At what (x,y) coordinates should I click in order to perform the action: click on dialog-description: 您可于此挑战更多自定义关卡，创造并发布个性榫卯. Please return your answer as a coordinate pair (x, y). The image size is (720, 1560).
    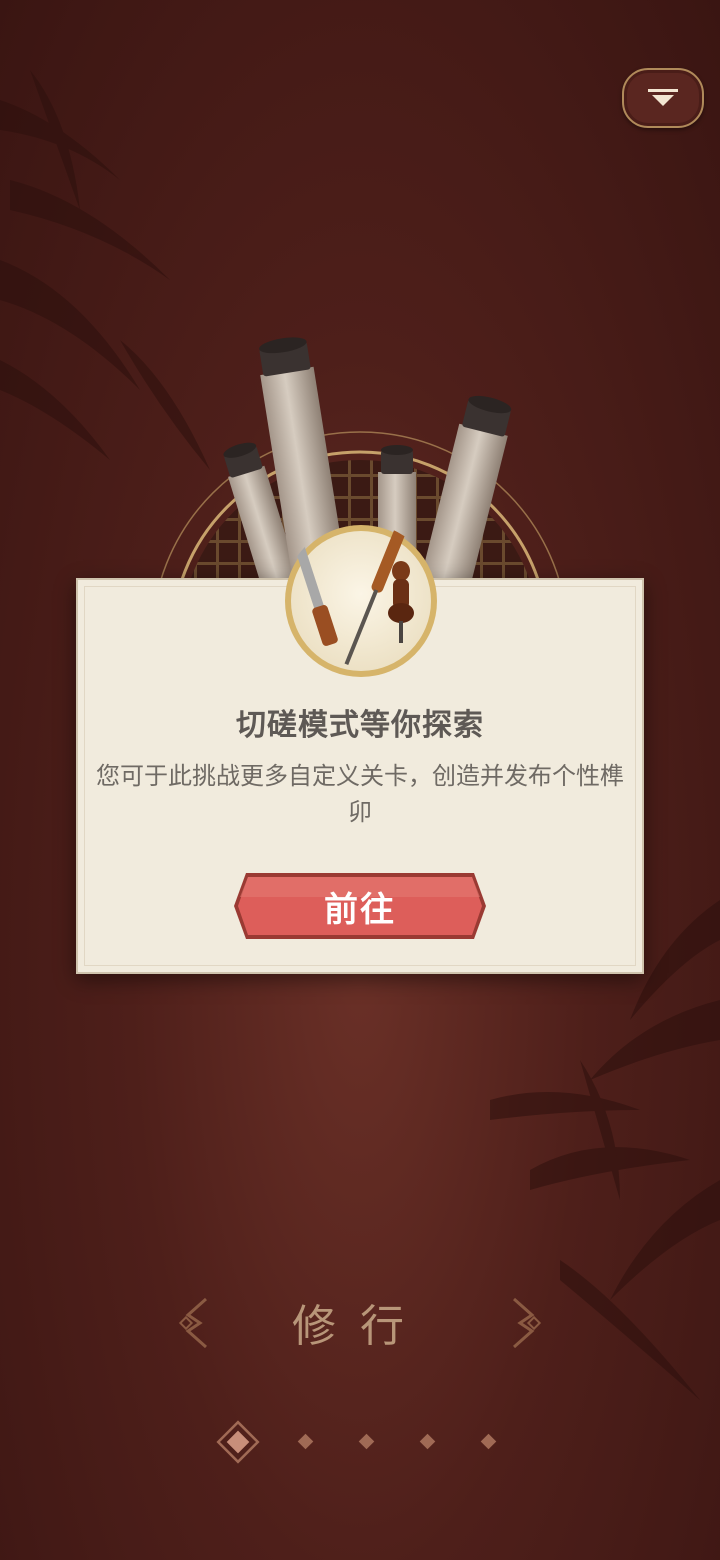
    Looking at the image, I should click on (360, 794).